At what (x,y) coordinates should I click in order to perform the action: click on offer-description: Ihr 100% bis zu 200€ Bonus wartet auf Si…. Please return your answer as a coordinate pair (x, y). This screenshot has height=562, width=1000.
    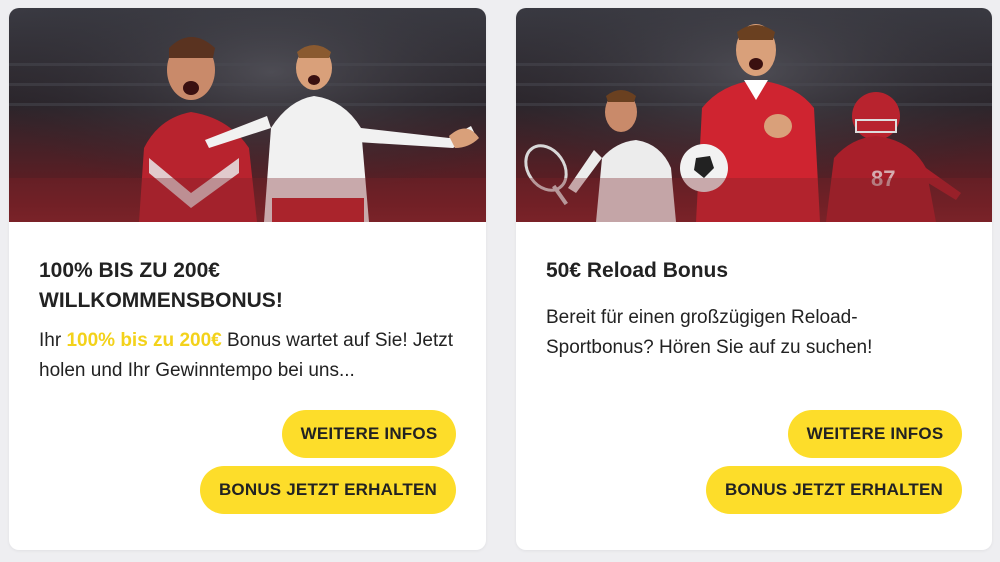
    Looking at the image, I should click on (247, 356).